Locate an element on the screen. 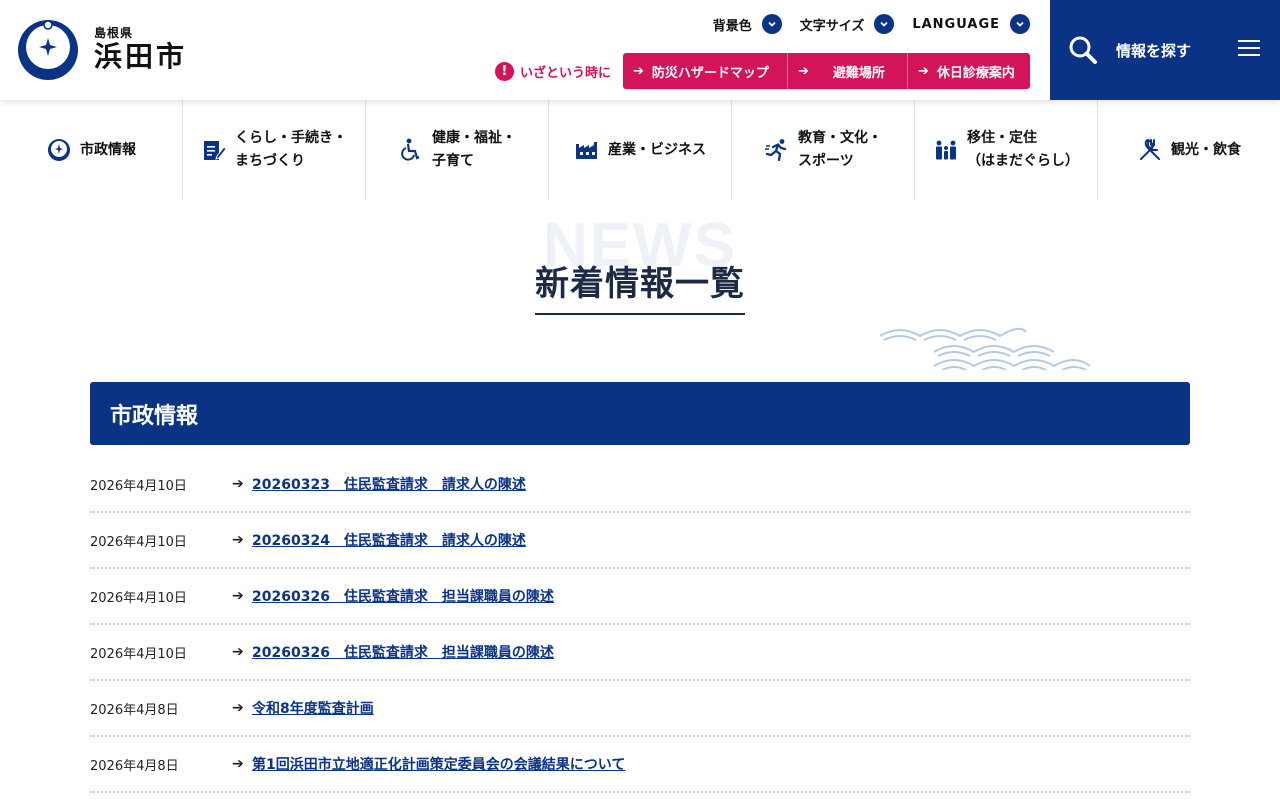  nav-item-education-culture: 教育・文化・ スポーツ is located at coordinates (823, 150).